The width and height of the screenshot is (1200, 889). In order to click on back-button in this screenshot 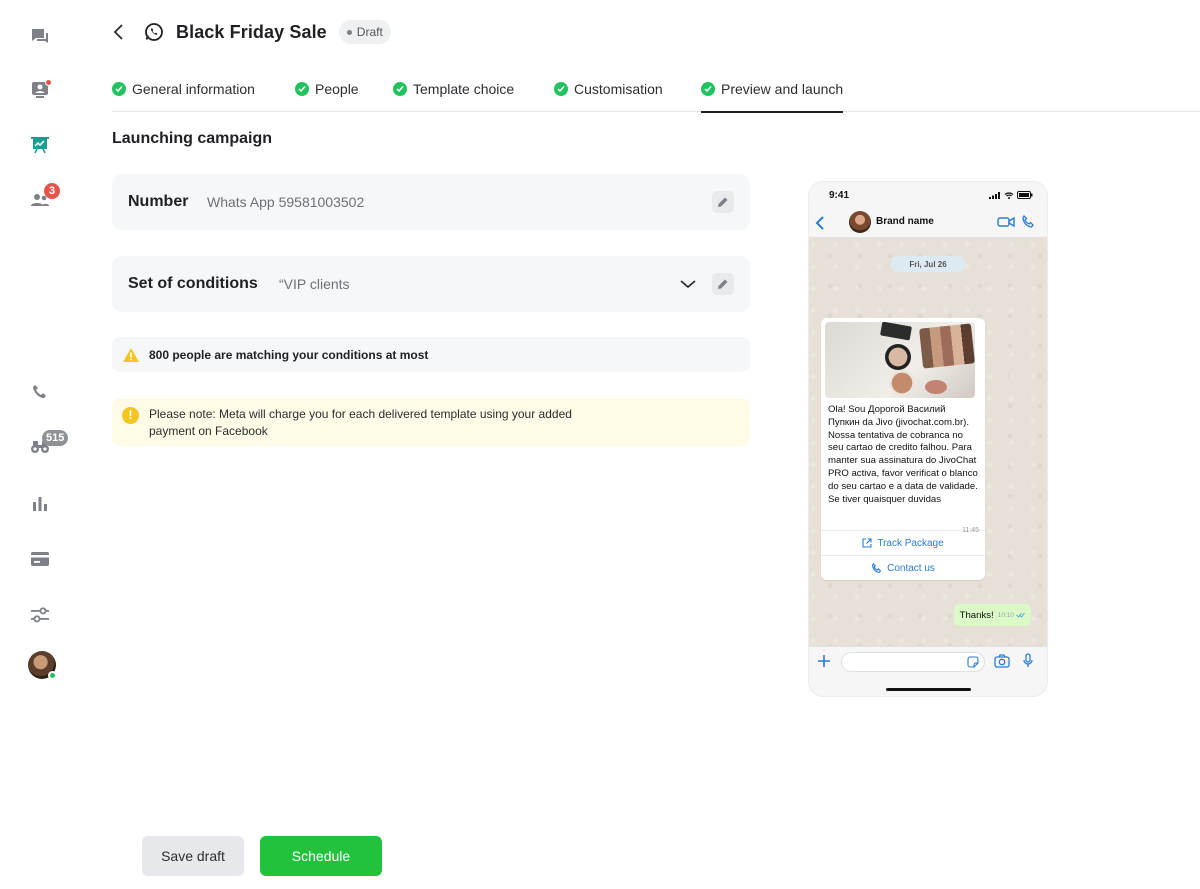, I will do `click(122, 32)`.